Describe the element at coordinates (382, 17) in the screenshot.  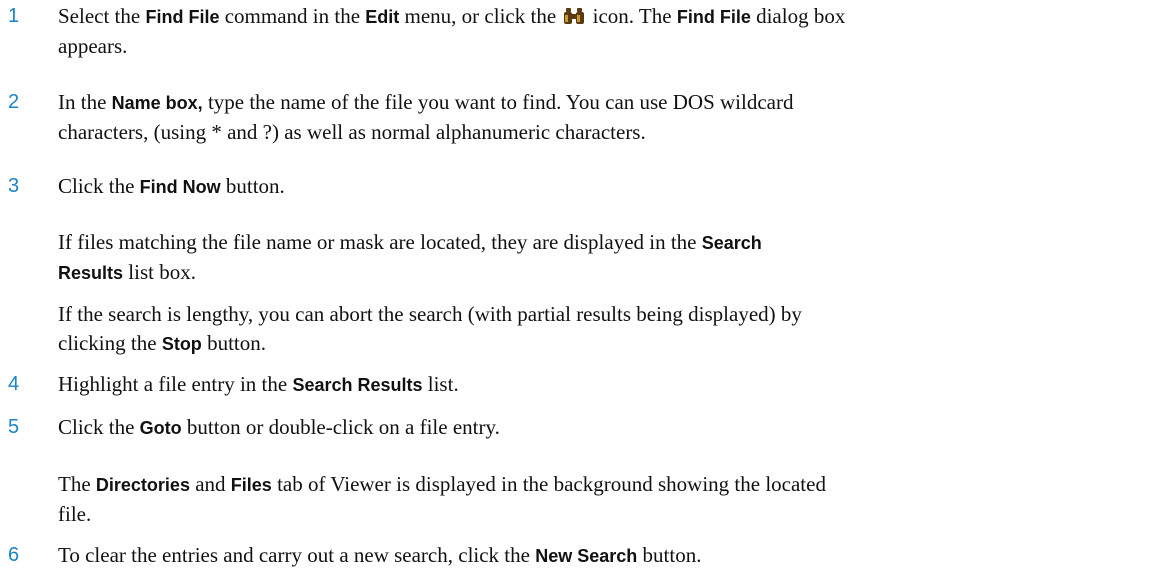
I see `ui-term: Edit` at that location.